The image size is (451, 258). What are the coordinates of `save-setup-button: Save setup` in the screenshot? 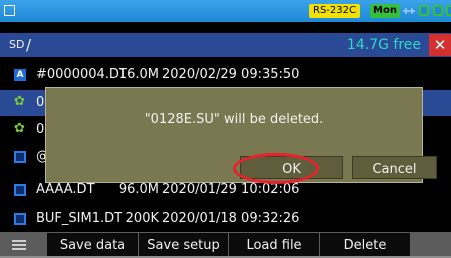 It's located at (183, 245).